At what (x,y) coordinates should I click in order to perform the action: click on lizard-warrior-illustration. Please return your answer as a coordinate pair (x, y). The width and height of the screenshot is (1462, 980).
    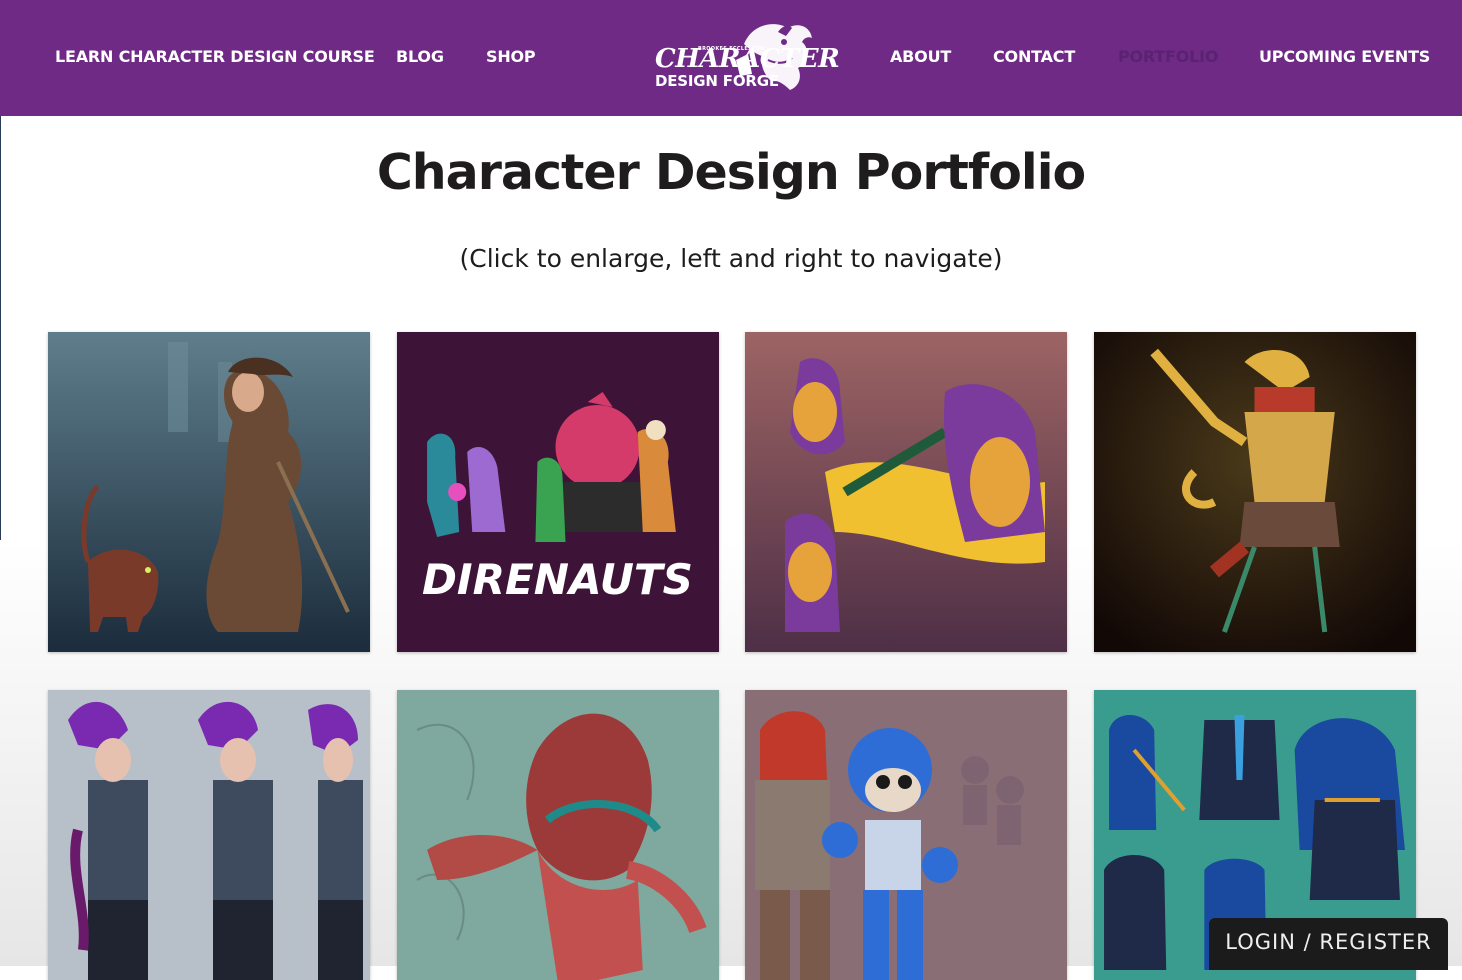
    Looking at the image, I should click on (1255, 492).